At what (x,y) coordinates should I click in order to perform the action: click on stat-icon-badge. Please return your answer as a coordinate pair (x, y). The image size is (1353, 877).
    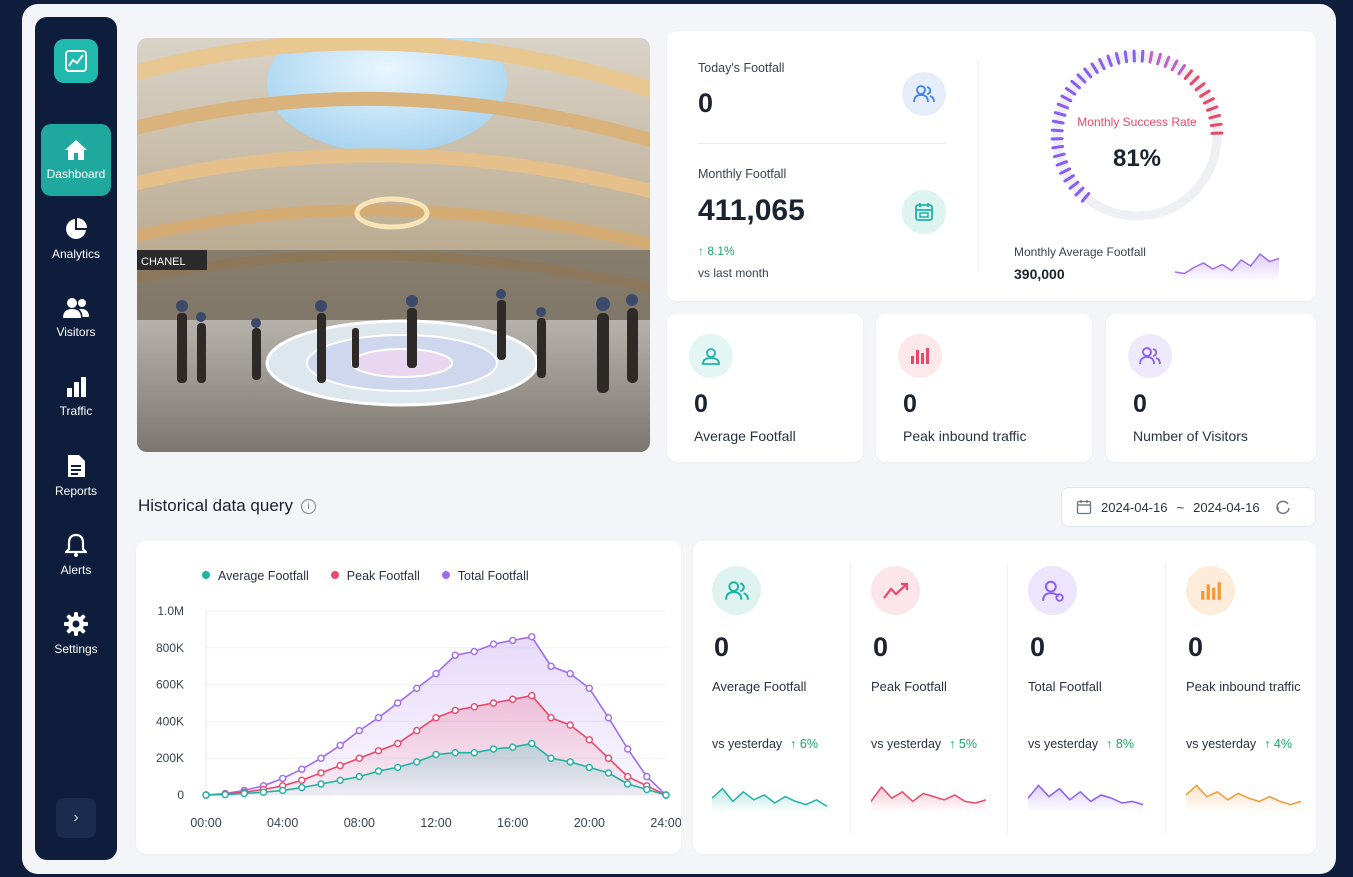
    Looking at the image, I should click on (1052, 590).